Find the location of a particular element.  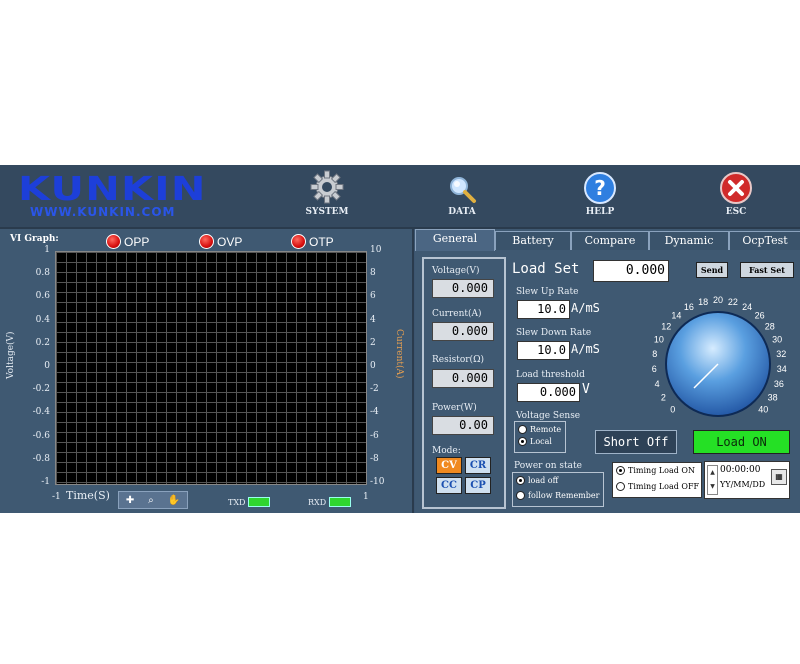

right-tick-label: -2 is located at coordinates (374, 389).